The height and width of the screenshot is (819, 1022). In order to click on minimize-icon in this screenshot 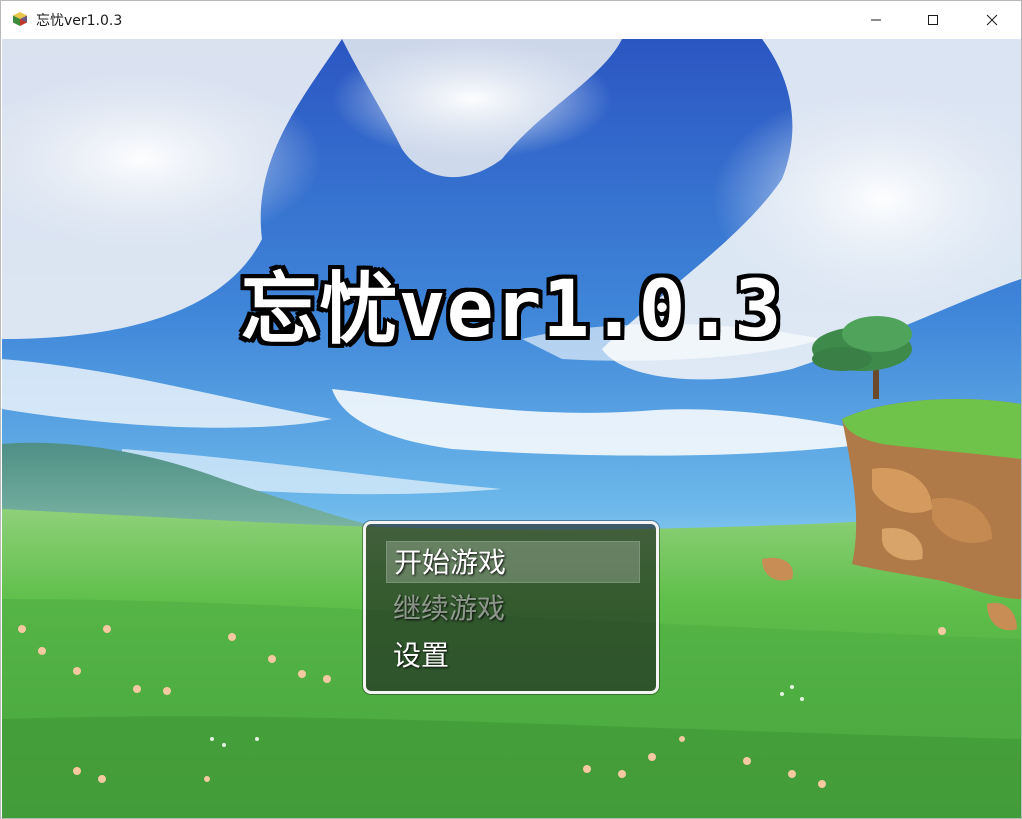, I will do `click(876, 19)`.